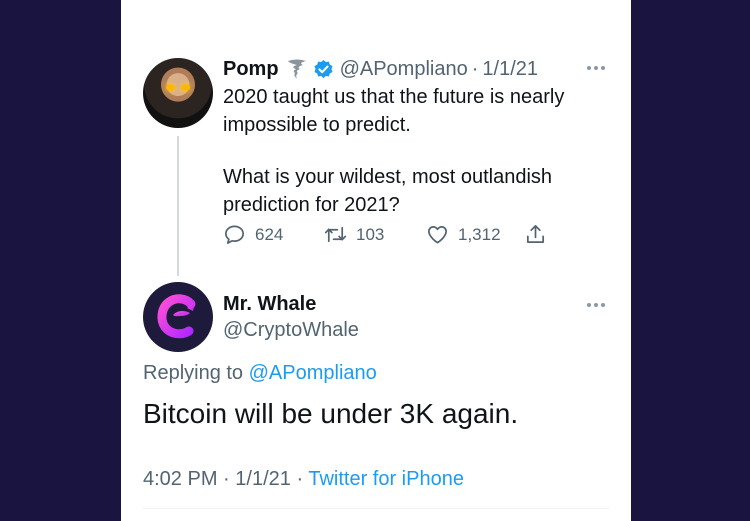 The height and width of the screenshot is (521, 750). What do you see at coordinates (376, 508) in the screenshot?
I see `divider` at bounding box center [376, 508].